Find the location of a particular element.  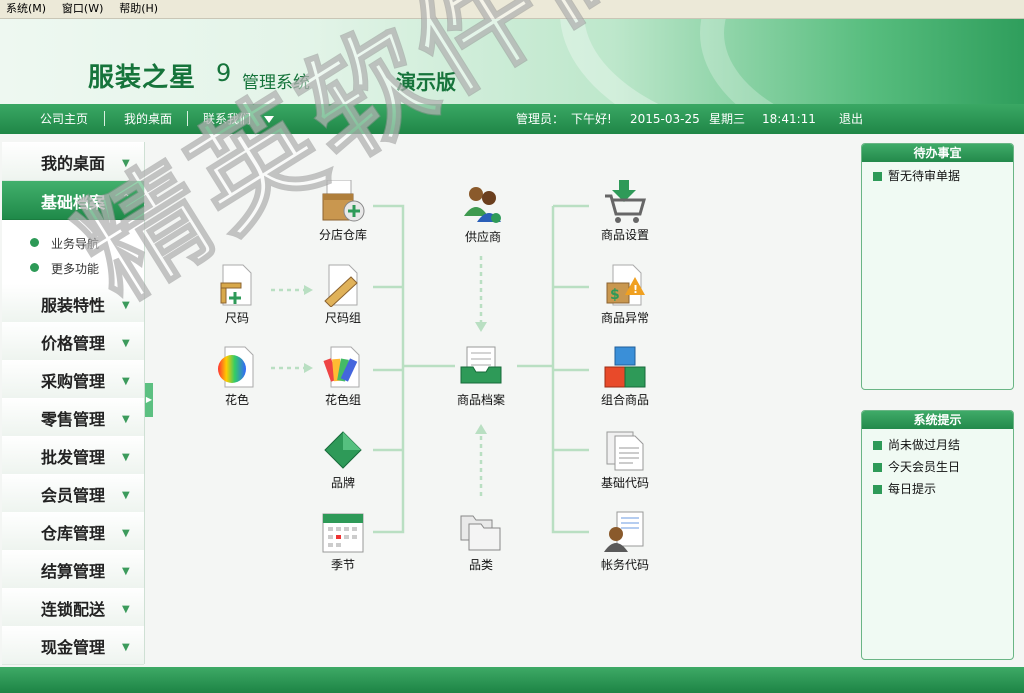

sidebar-item-label: 批发管理 is located at coordinates (73, 457).